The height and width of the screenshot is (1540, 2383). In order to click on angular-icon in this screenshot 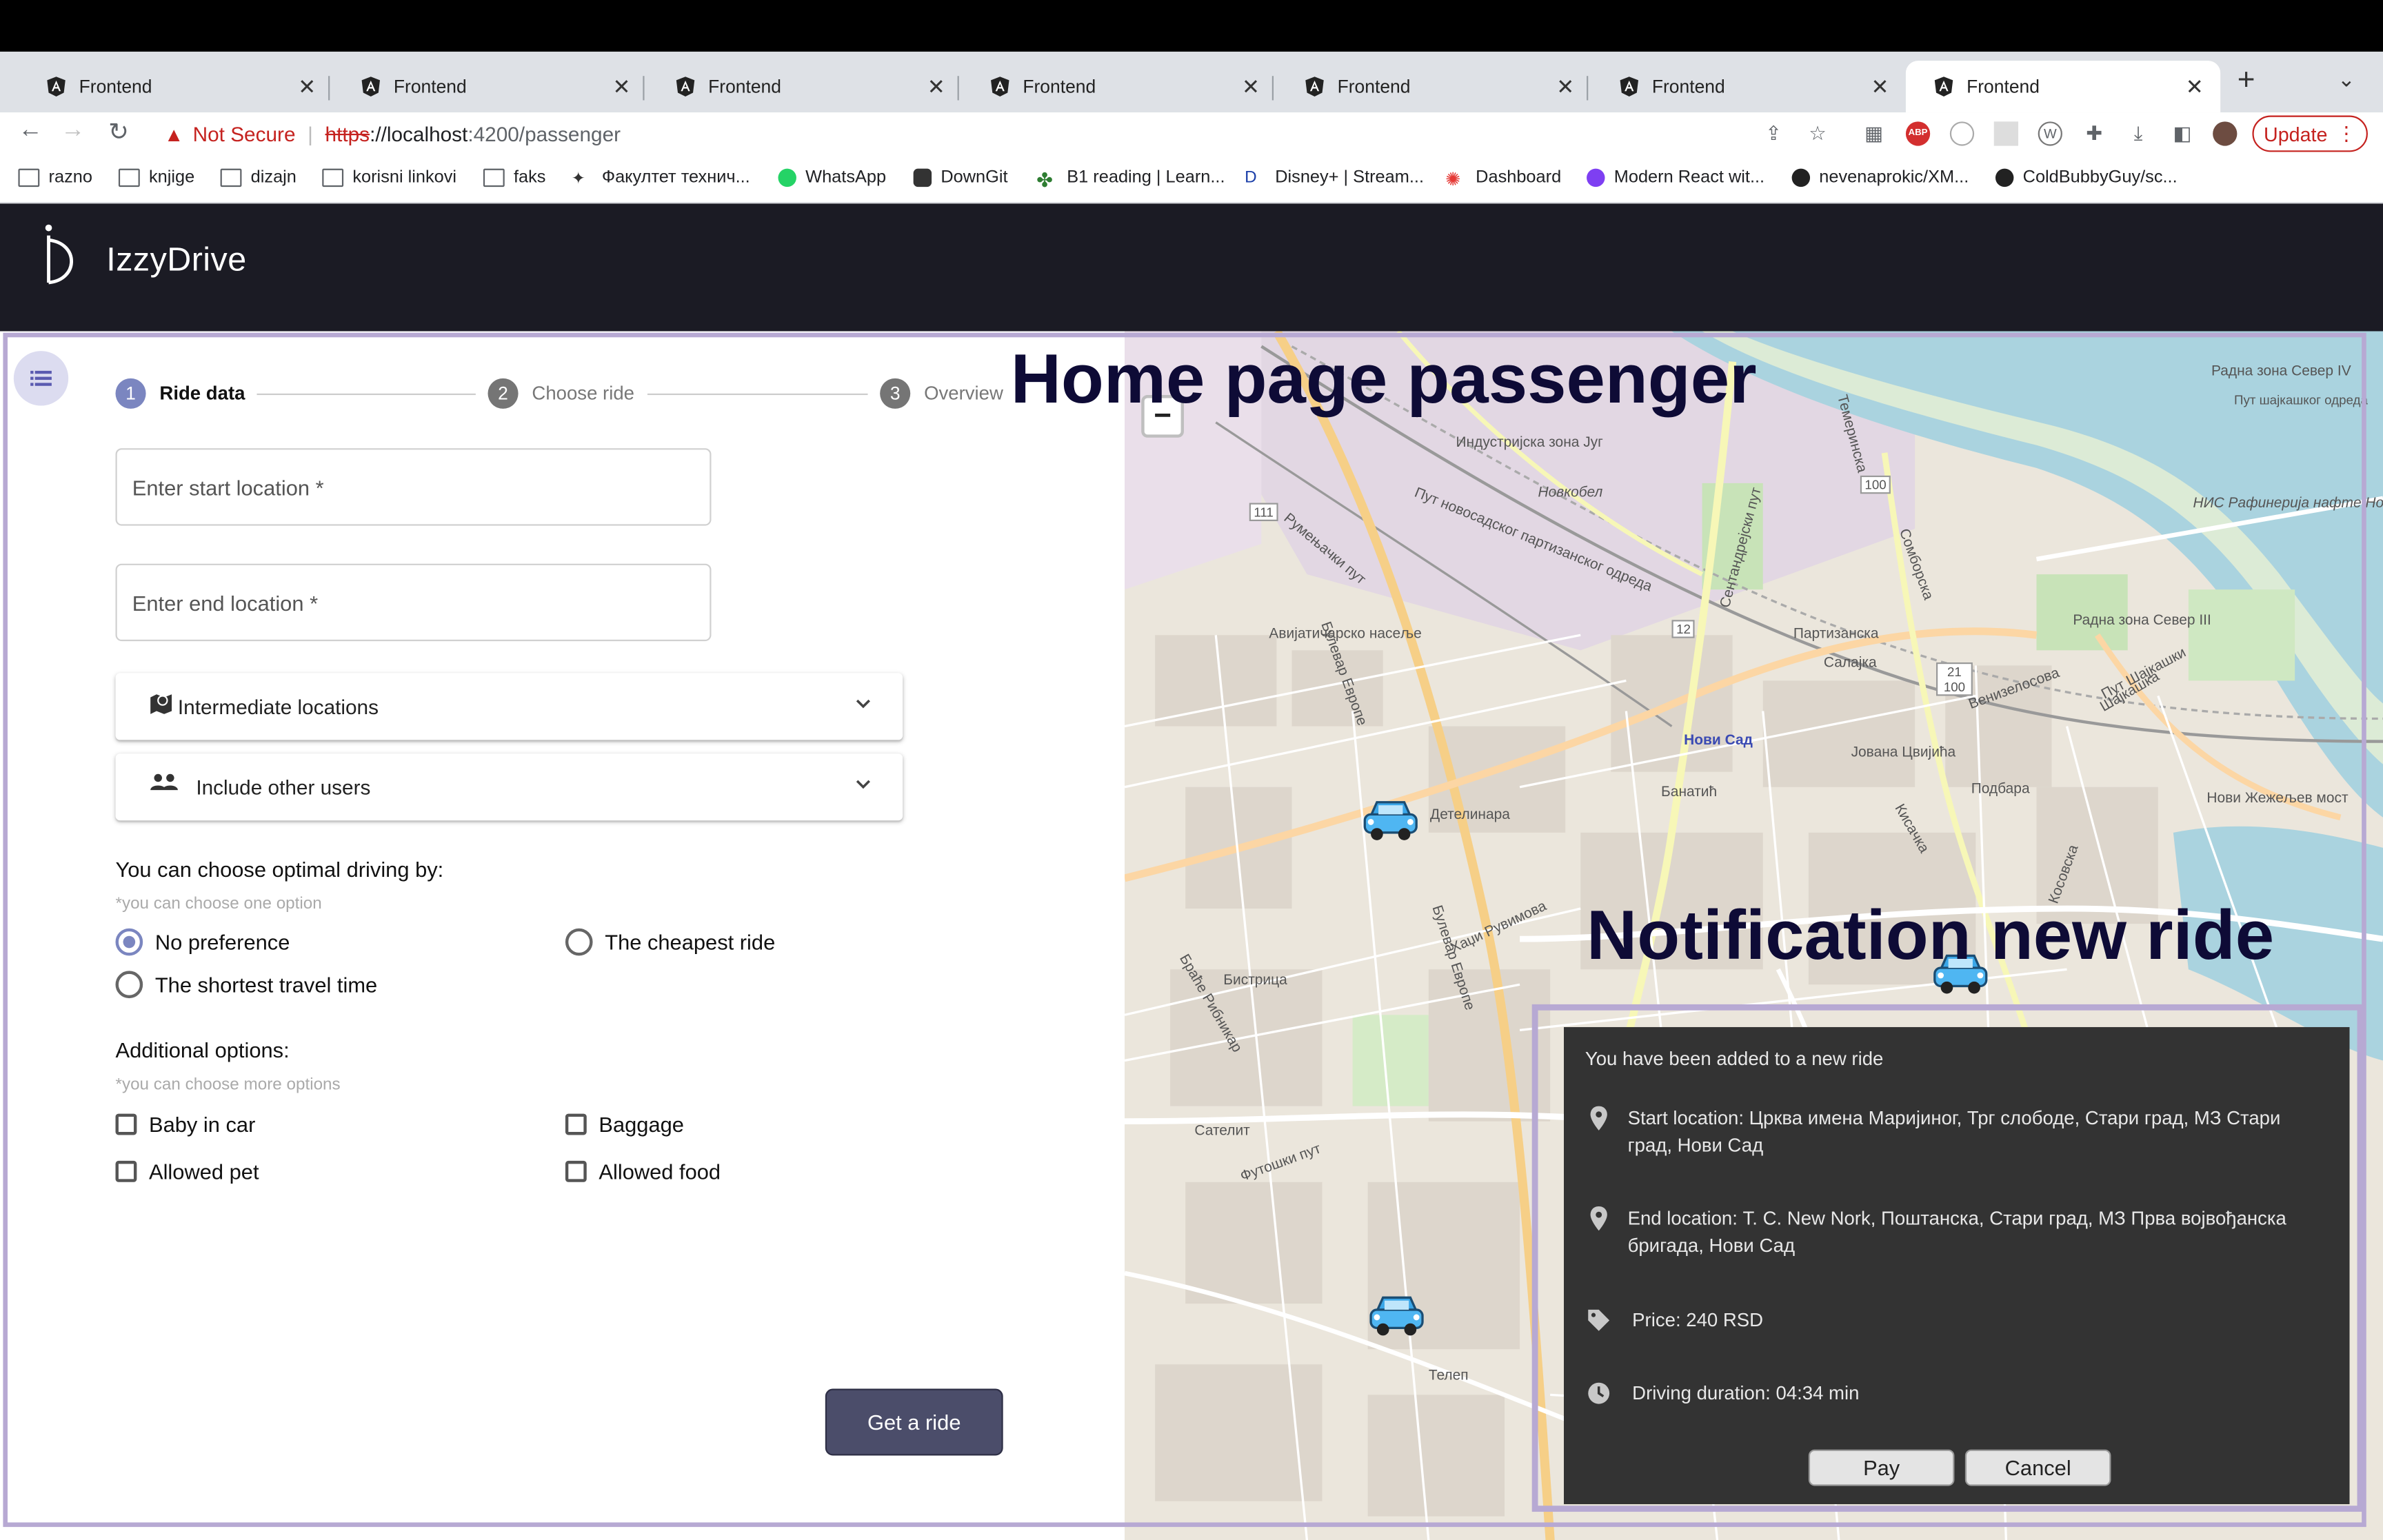, I will do `click(370, 87)`.